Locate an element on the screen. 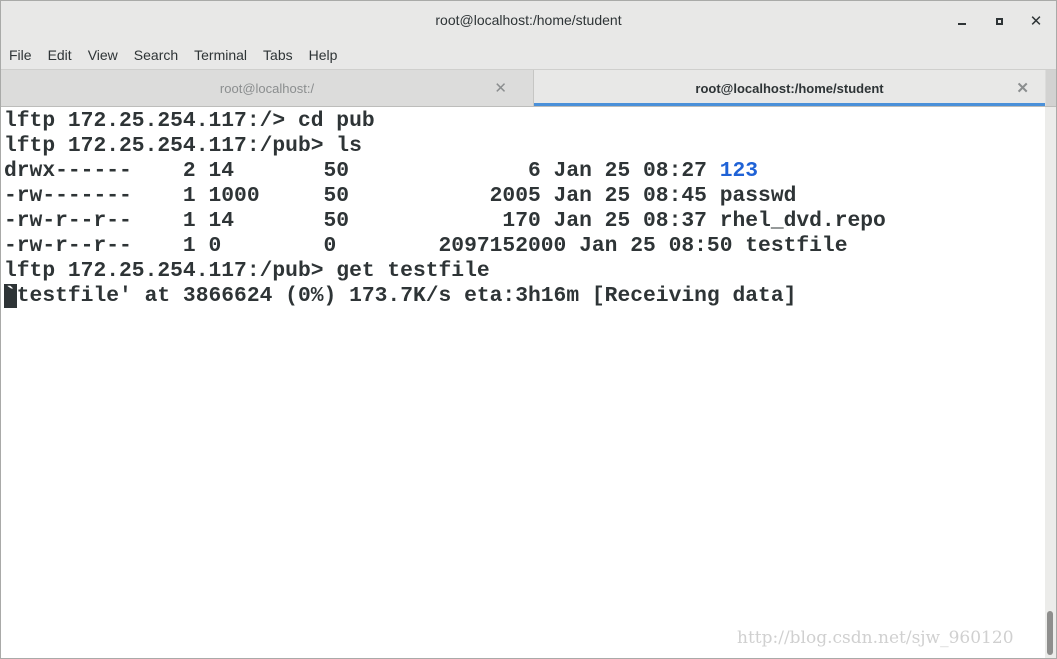 The width and height of the screenshot is (1057, 659). tab-label: root@localhost:/ is located at coordinates (267, 88).